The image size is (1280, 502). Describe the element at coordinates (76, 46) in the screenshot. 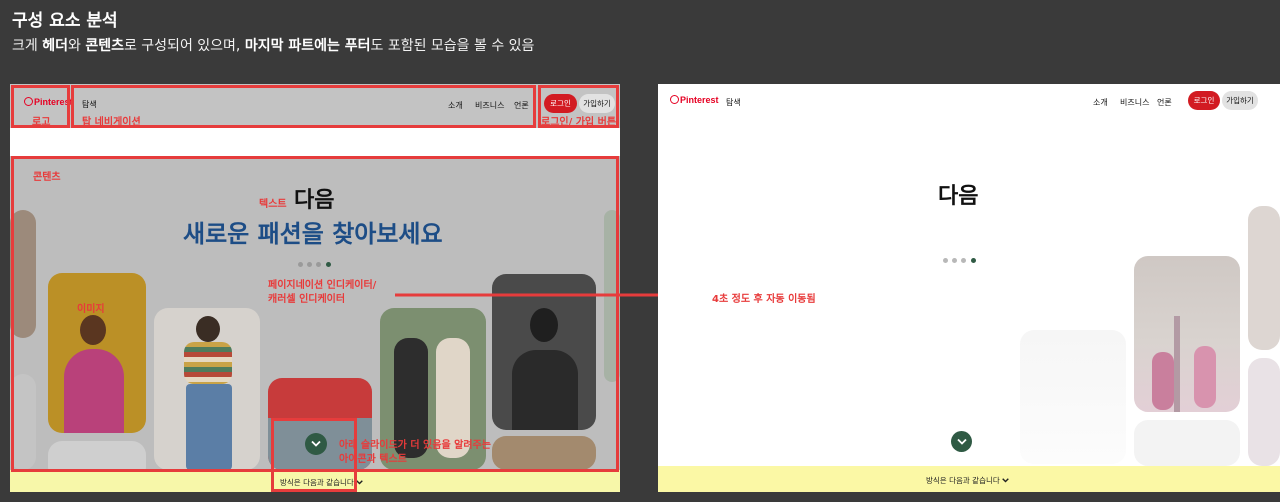

I see `sub-text-2: 와` at that location.